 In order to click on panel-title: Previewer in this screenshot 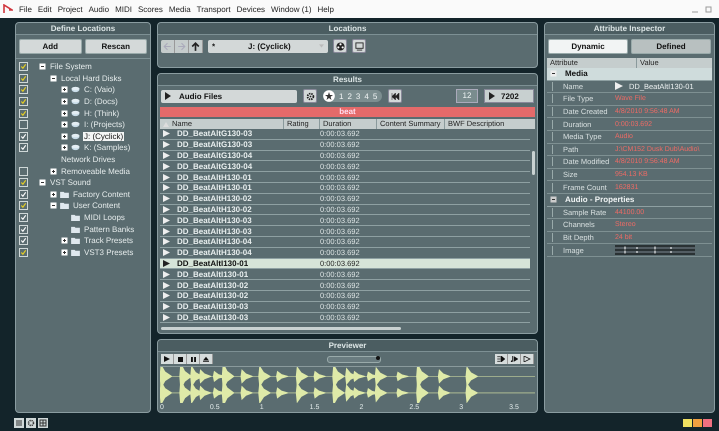, I will do `click(347, 346)`.